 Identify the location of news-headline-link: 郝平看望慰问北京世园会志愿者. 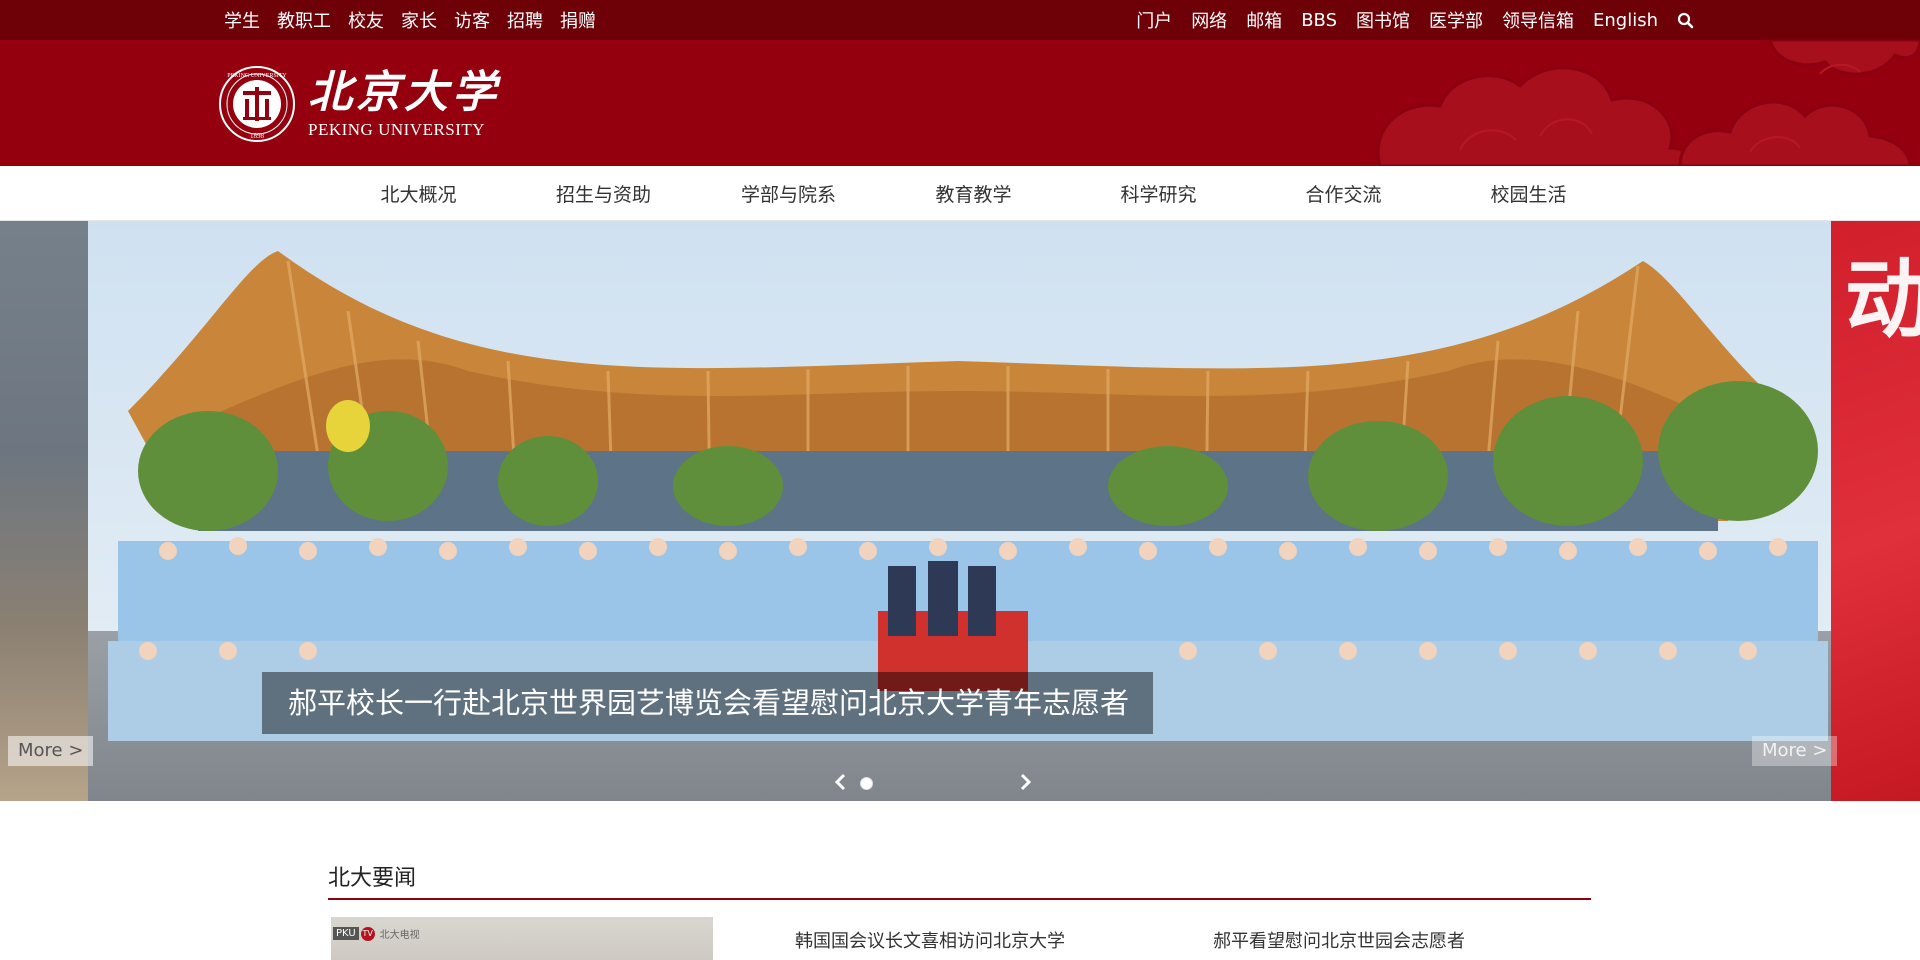
(1339, 940).